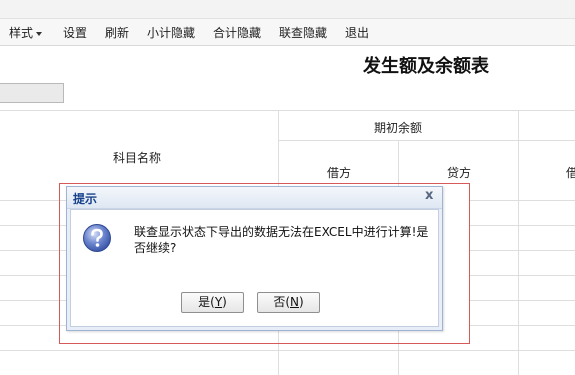 The width and height of the screenshot is (575, 375). What do you see at coordinates (21, 33) in the screenshot?
I see `style-menu-label: 样式` at bounding box center [21, 33].